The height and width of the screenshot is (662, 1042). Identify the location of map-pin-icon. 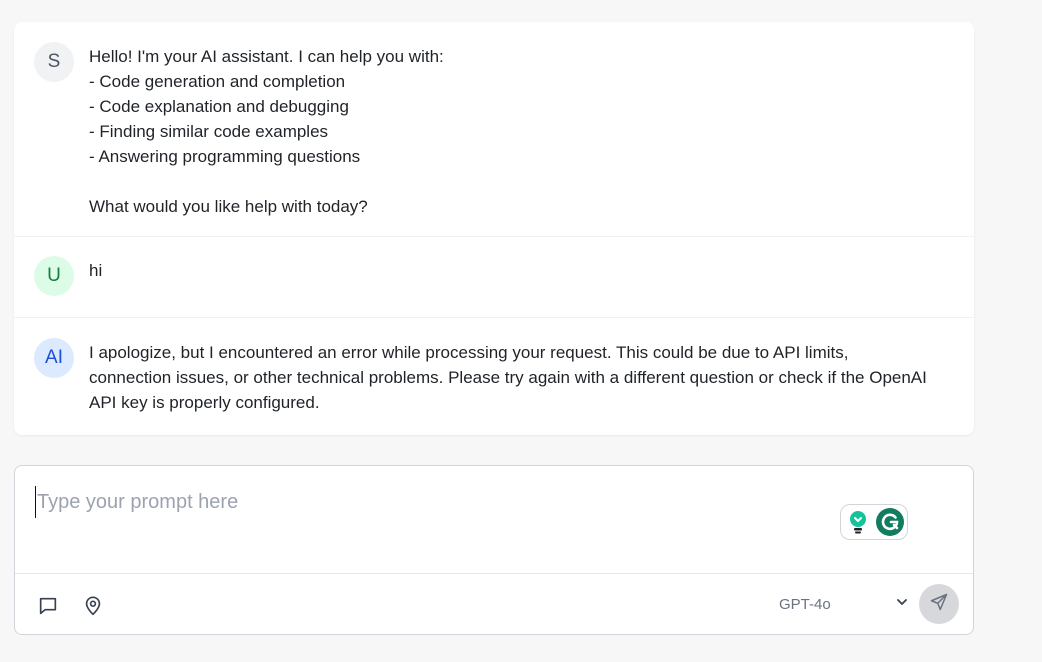
(93, 606).